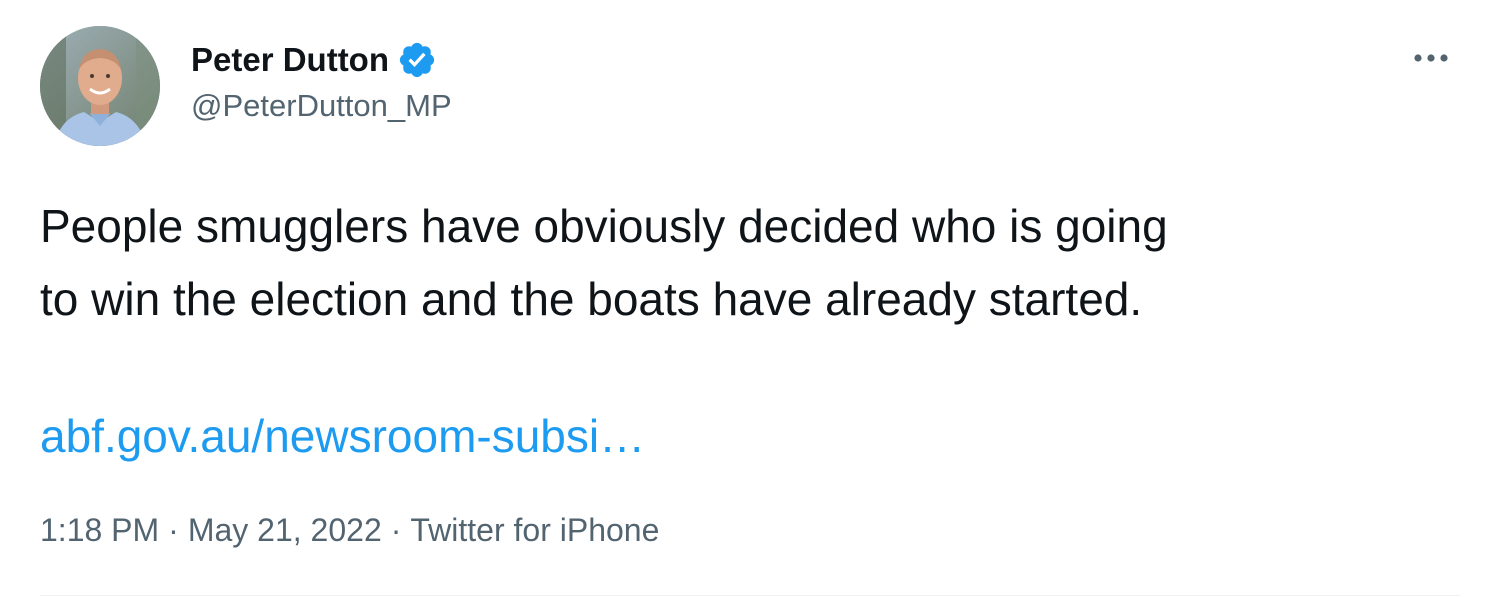 The image size is (1492, 597). I want to click on author-name-row: Peter Dutton, so click(314, 60).